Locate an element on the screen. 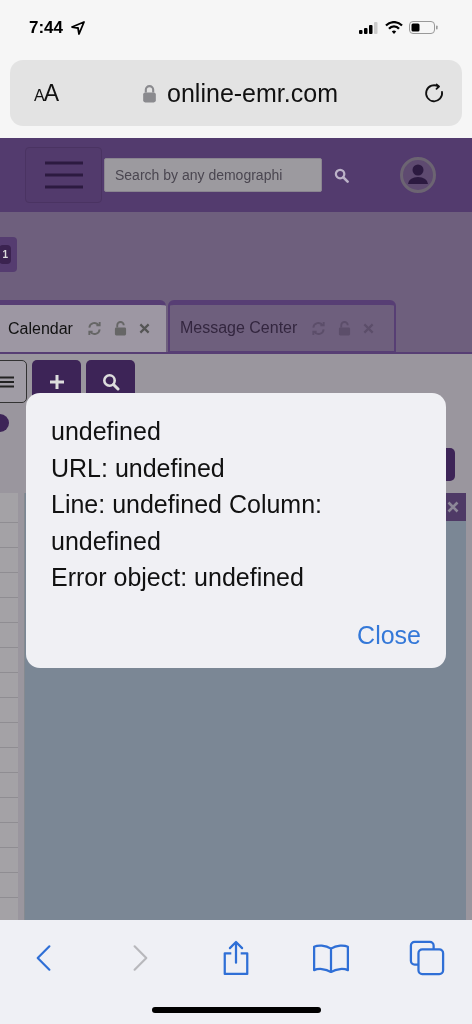  address-bar: AA online-emr.com is located at coordinates (236, 93).